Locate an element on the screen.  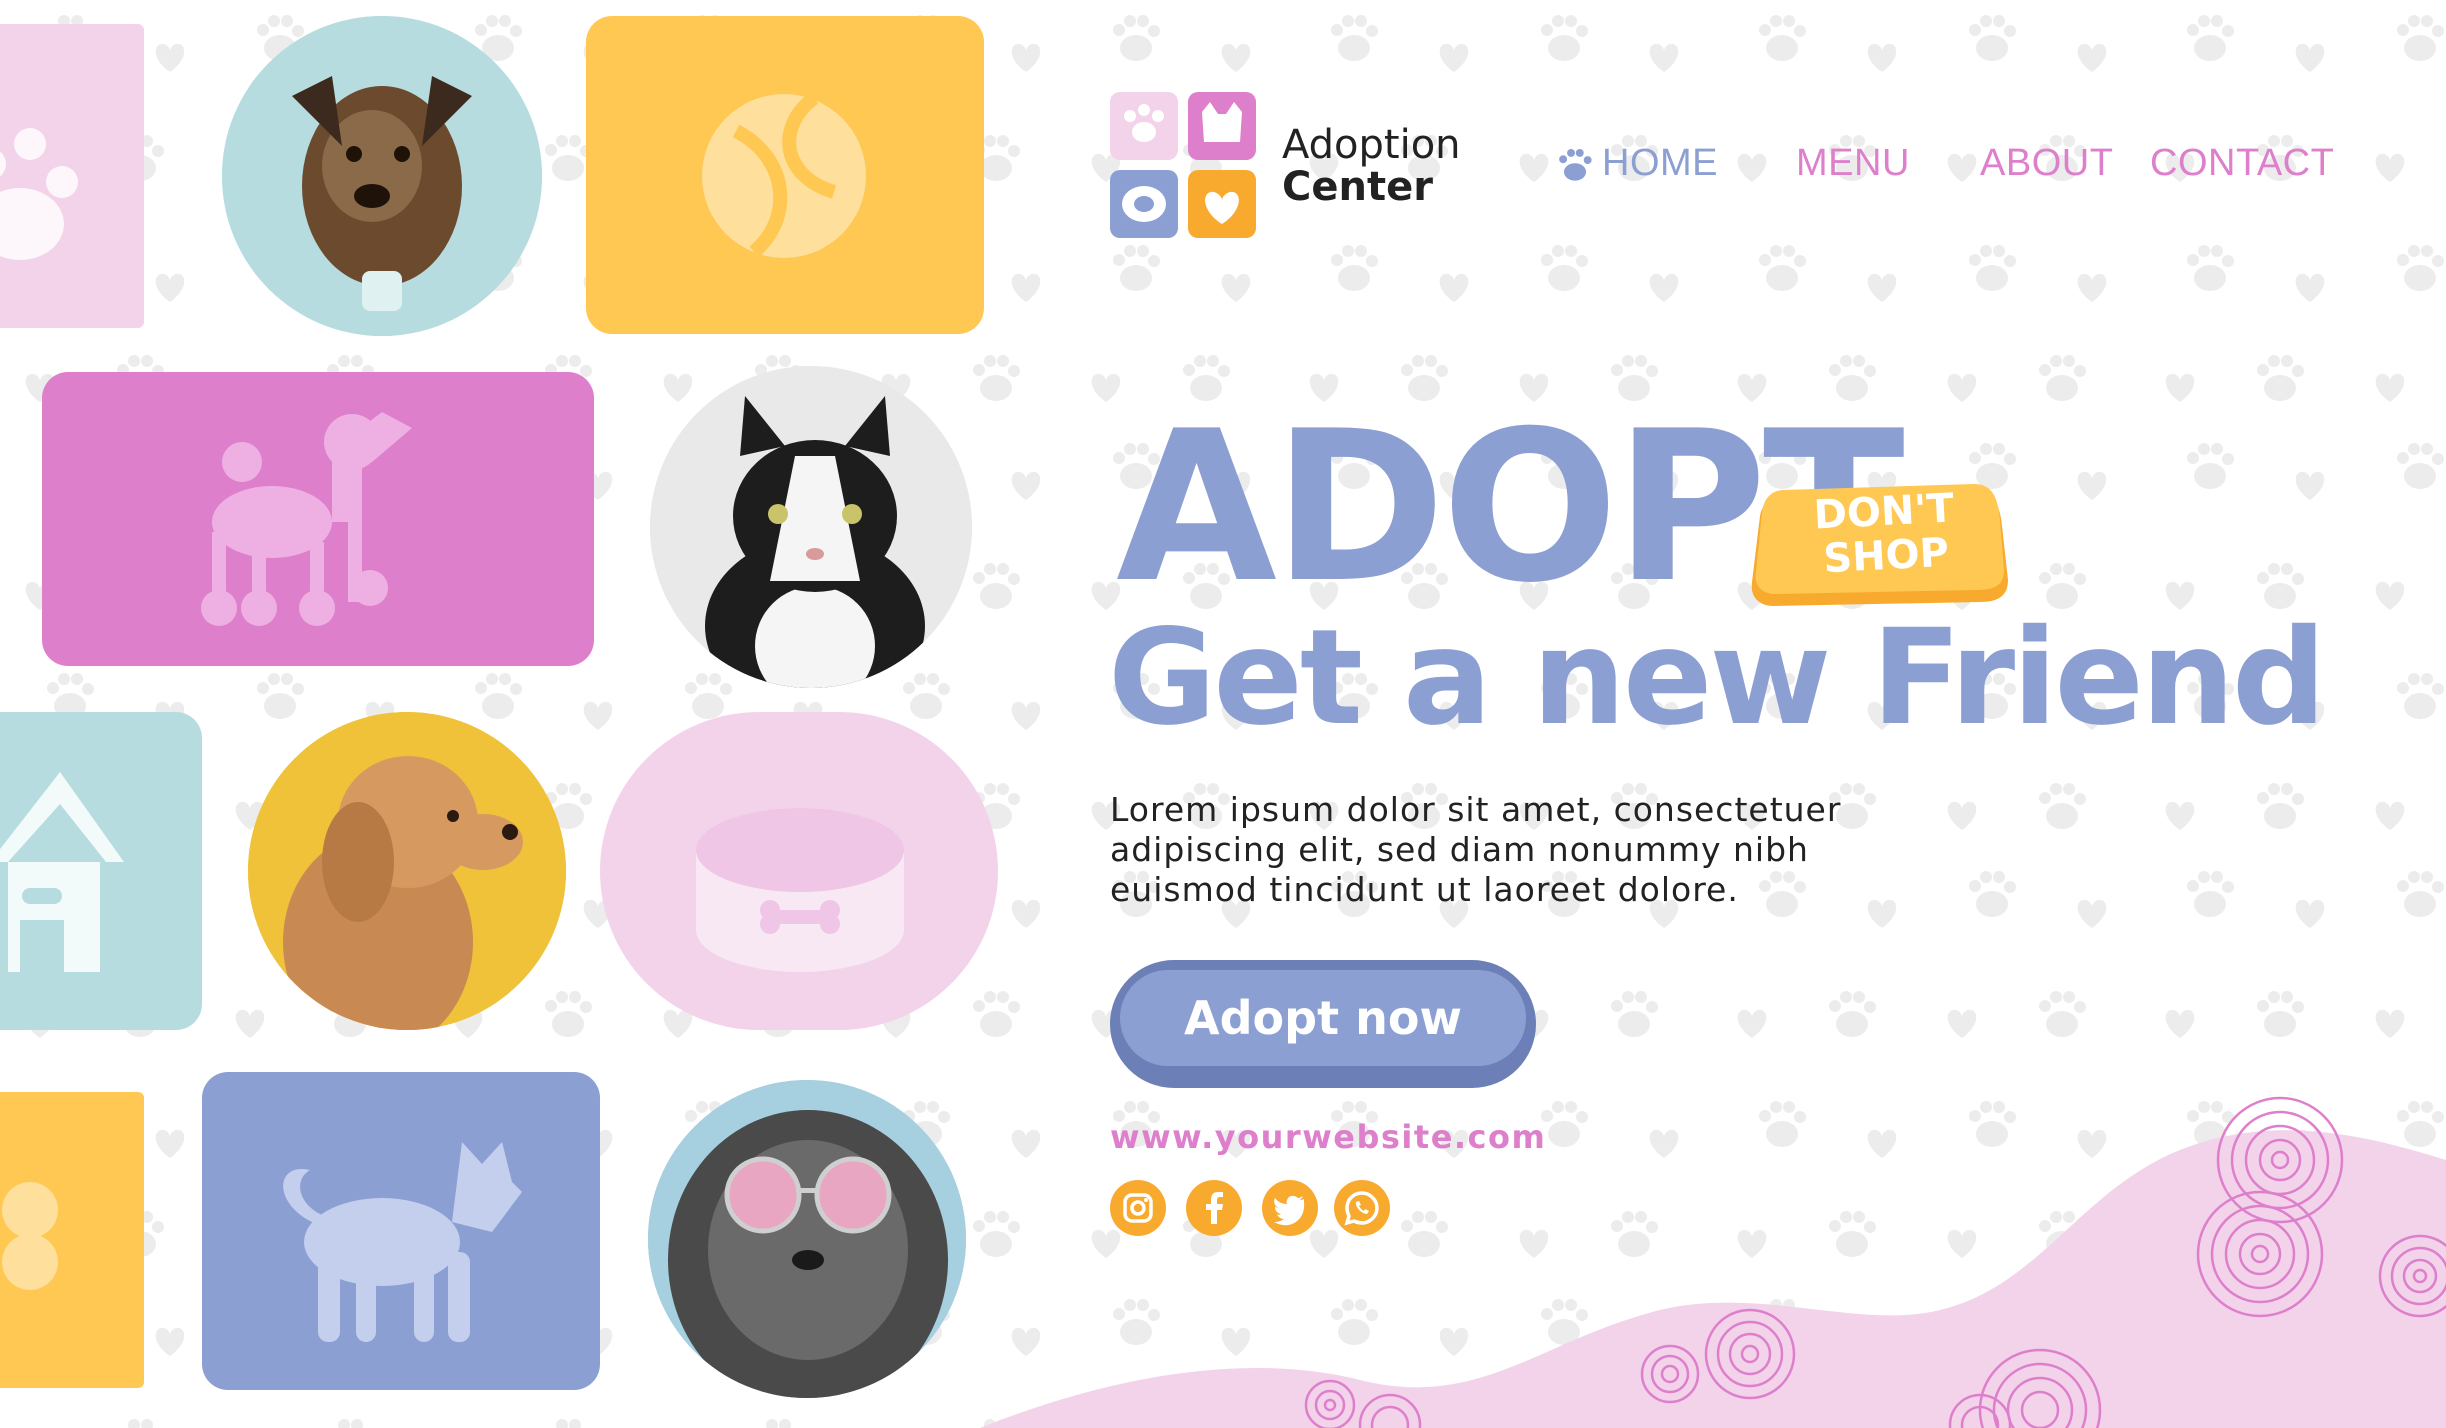
nav-menu-link: MENU is located at coordinates (1853, 163).